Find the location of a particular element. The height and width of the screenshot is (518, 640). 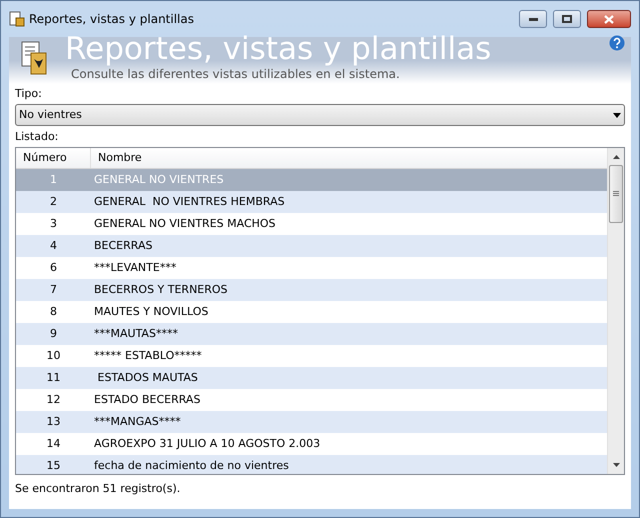

row-name: BECERROS Y TERNEROS is located at coordinates (161, 290).